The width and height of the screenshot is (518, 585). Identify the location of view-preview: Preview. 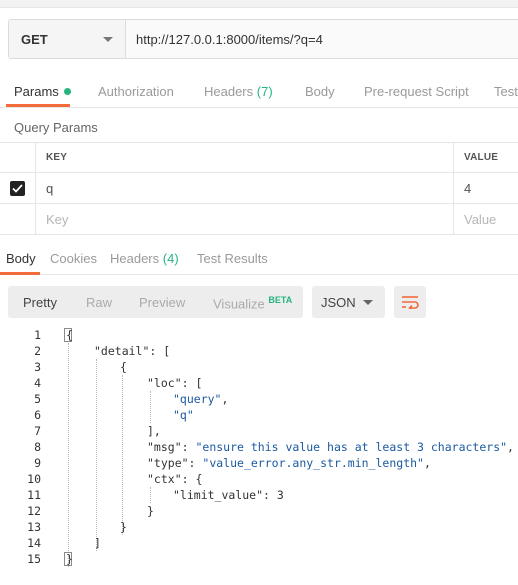
(162, 302).